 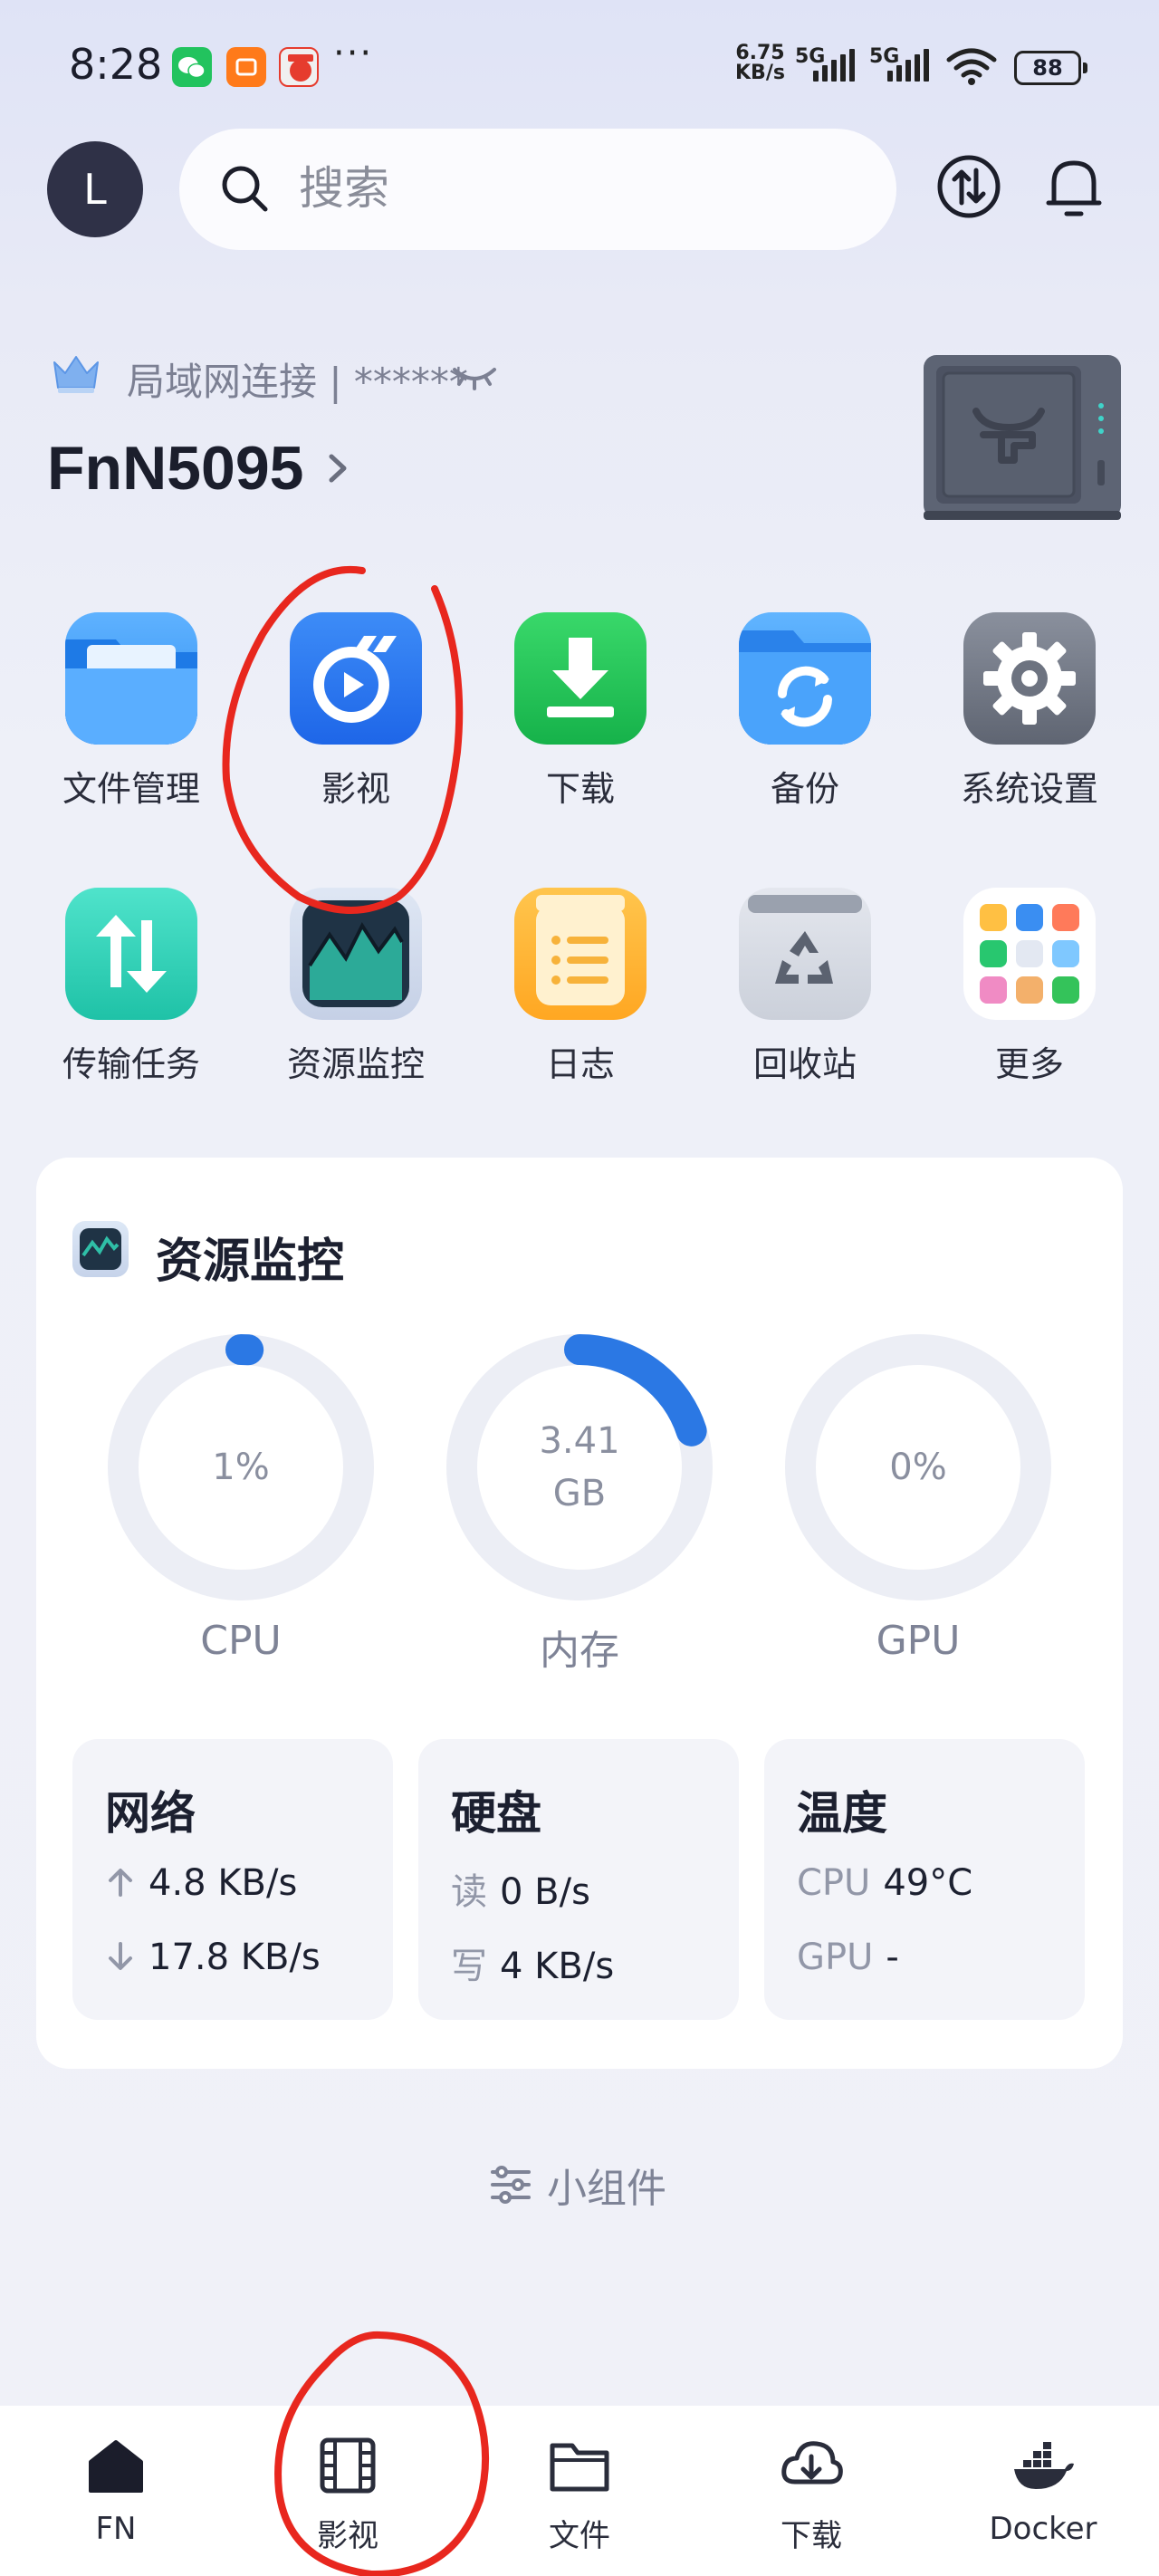 I want to click on memory-value-number: 3.41, so click(x=579, y=1441).